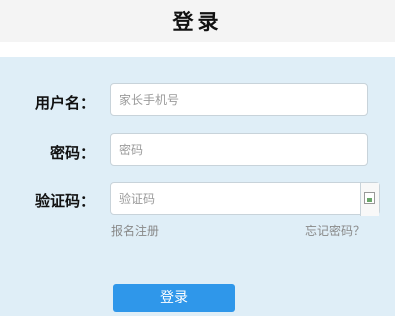  Describe the element at coordinates (64, 201) in the screenshot. I see `captcha-label: 验证码：` at that location.